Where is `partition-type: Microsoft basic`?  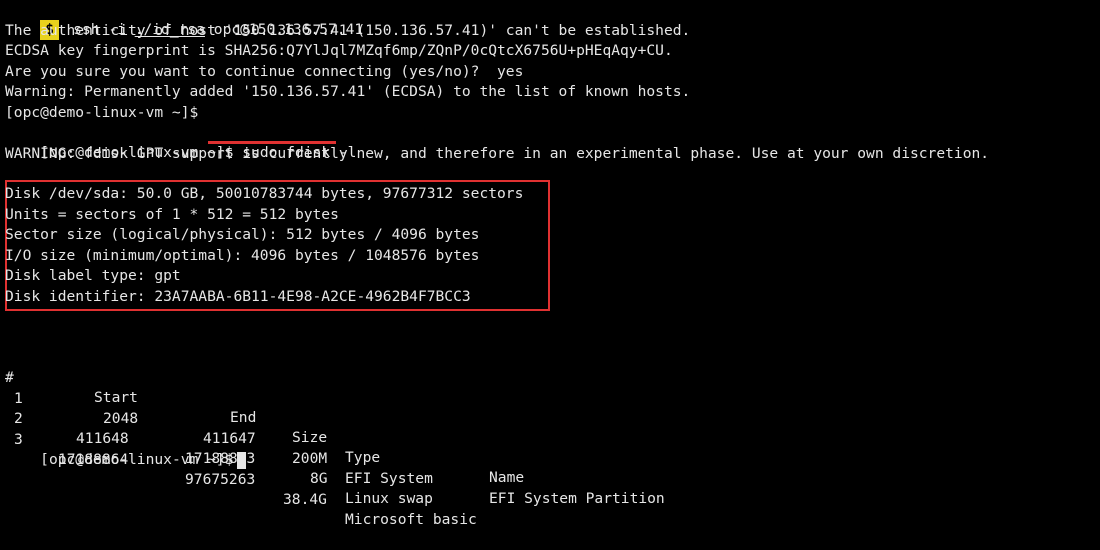 partition-type: Microsoft basic is located at coordinates (411, 519).